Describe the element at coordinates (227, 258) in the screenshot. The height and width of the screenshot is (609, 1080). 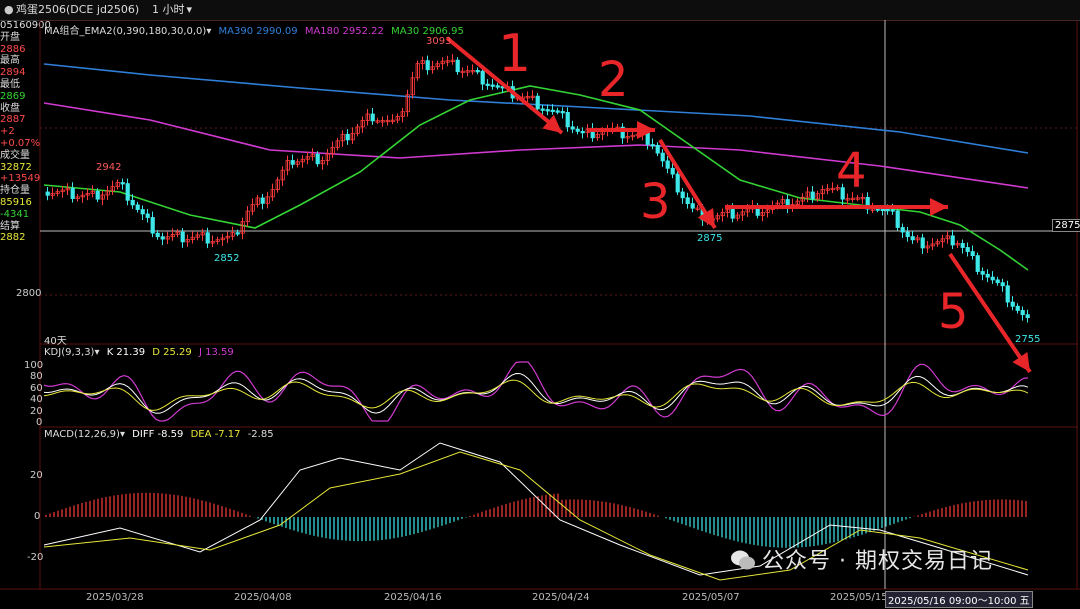
I see `label-low1: 2852` at that location.